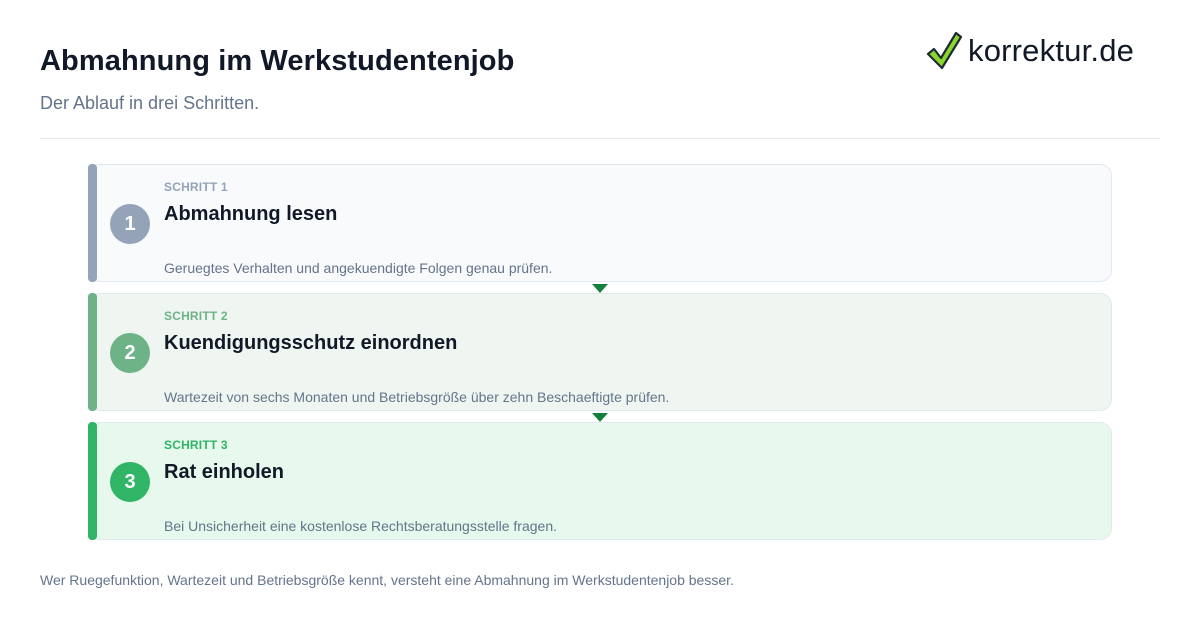 The height and width of the screenshot is (630, 1200). Describe the element at coordinates (196, 316) in the screenshot. I see `step-label: SCHRITT 2` at that location.